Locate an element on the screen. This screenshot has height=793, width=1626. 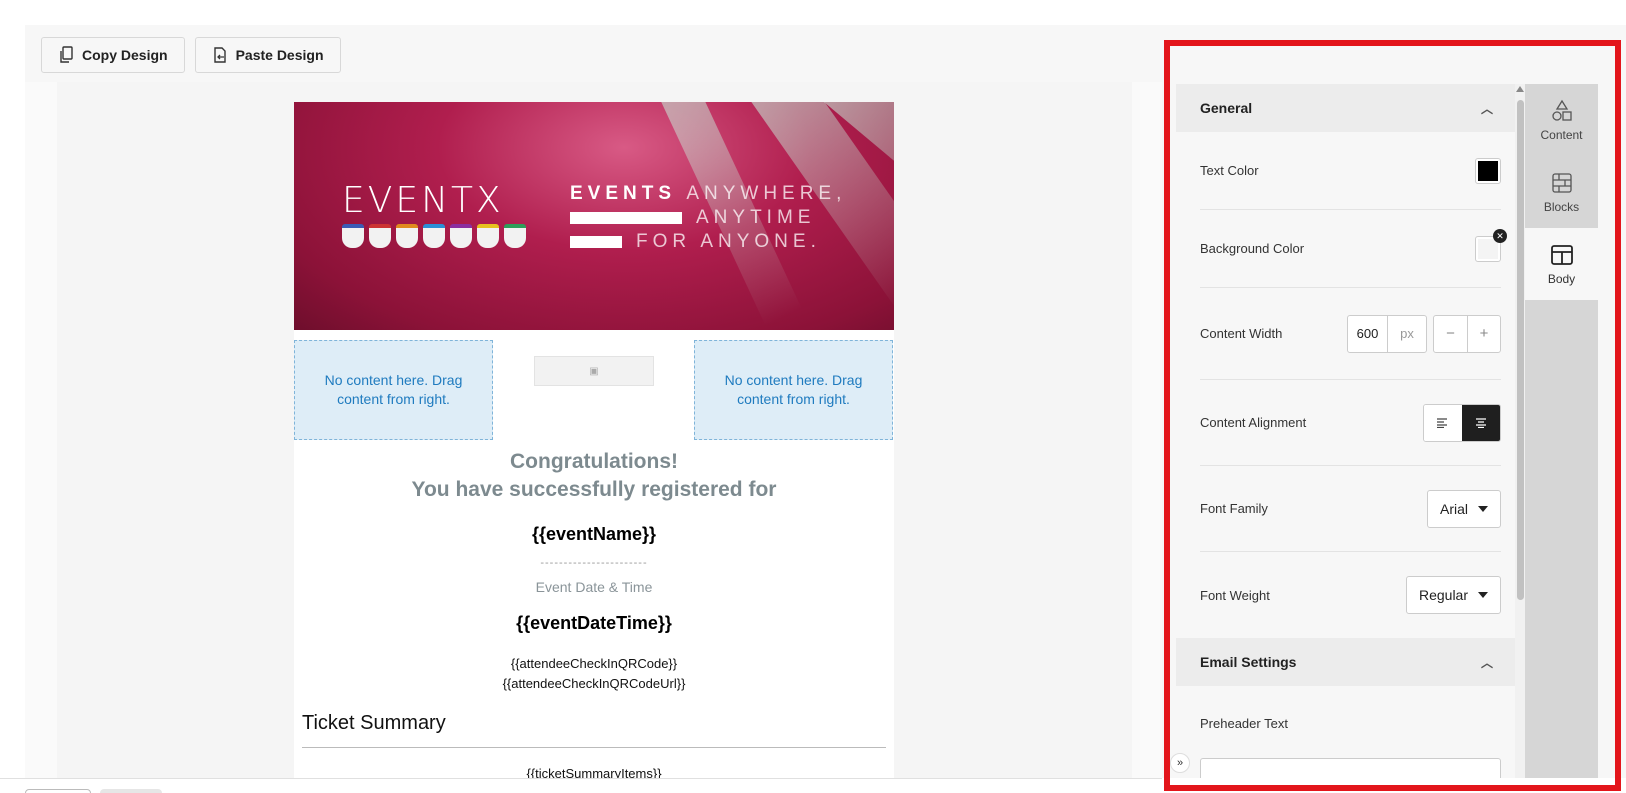
scroll-up-arrow-icon is located at coordinates (1520, 89).